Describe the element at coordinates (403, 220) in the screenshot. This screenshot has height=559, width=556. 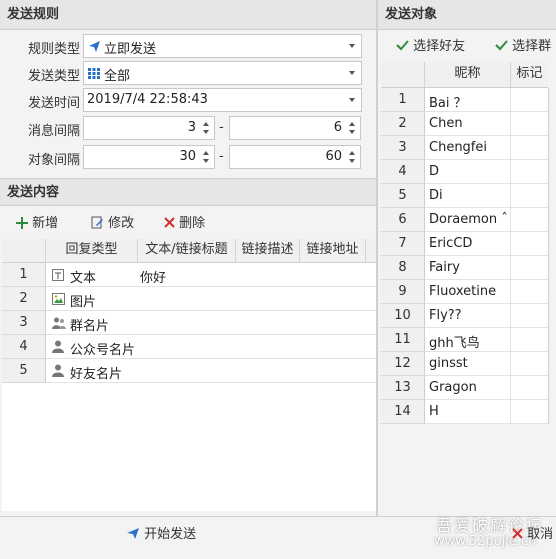
I see `row-number: 6` at that location.